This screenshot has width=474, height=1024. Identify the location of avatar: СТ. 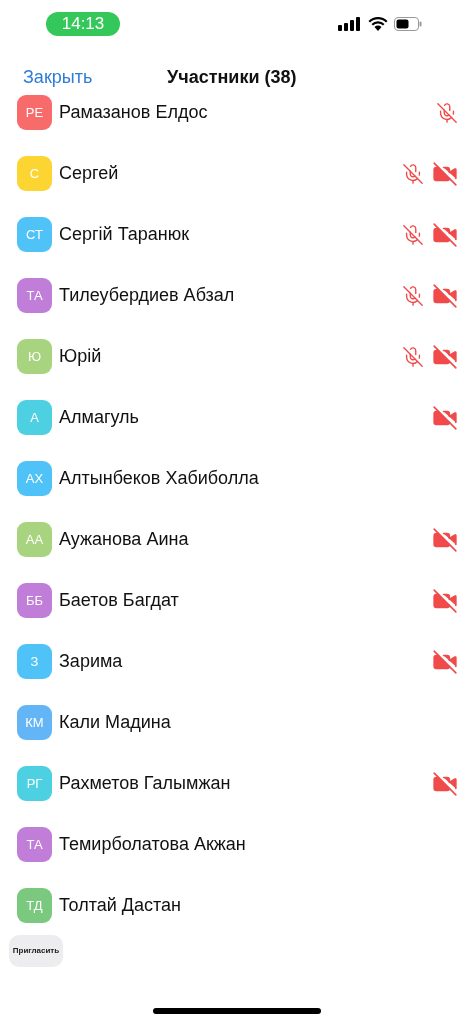
(34, 234).